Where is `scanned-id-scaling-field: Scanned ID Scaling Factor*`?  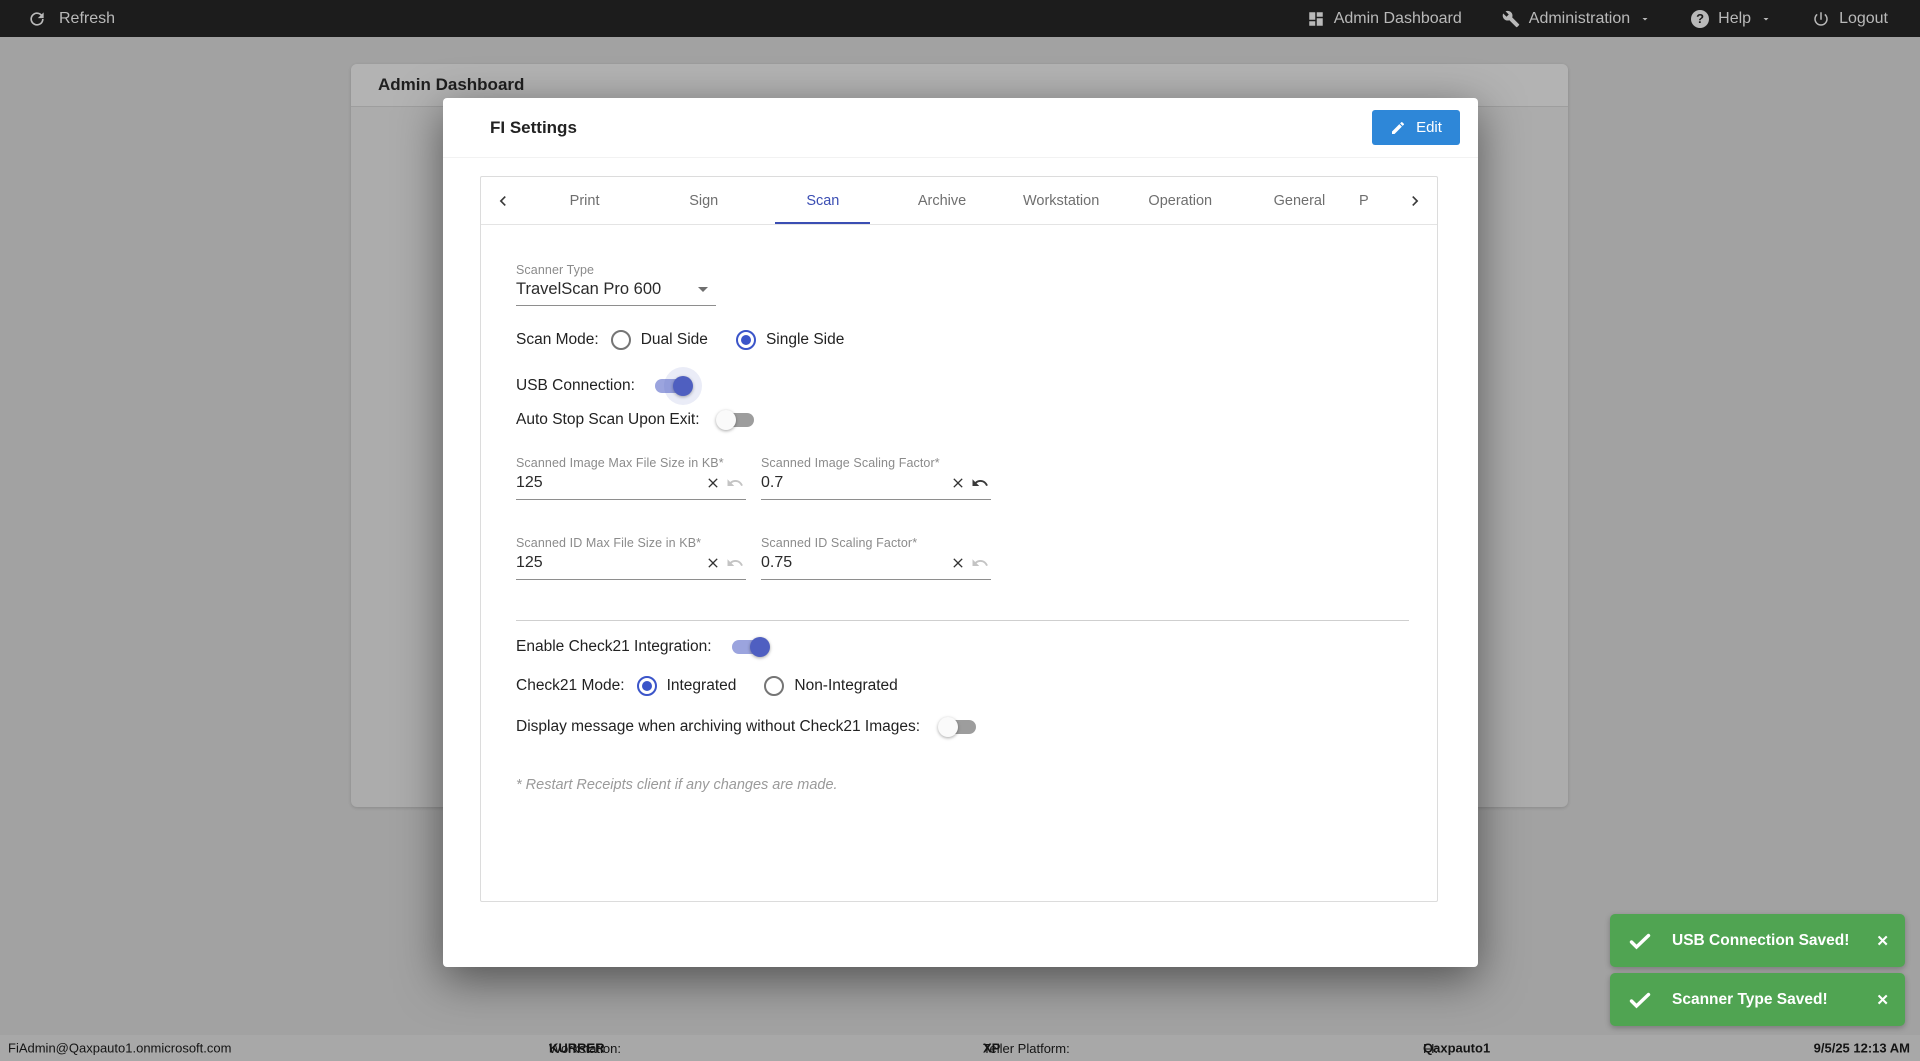 scanned-id-scaling-field: Scanned ID Scaling Factor* is located at coordinates (876, 558).